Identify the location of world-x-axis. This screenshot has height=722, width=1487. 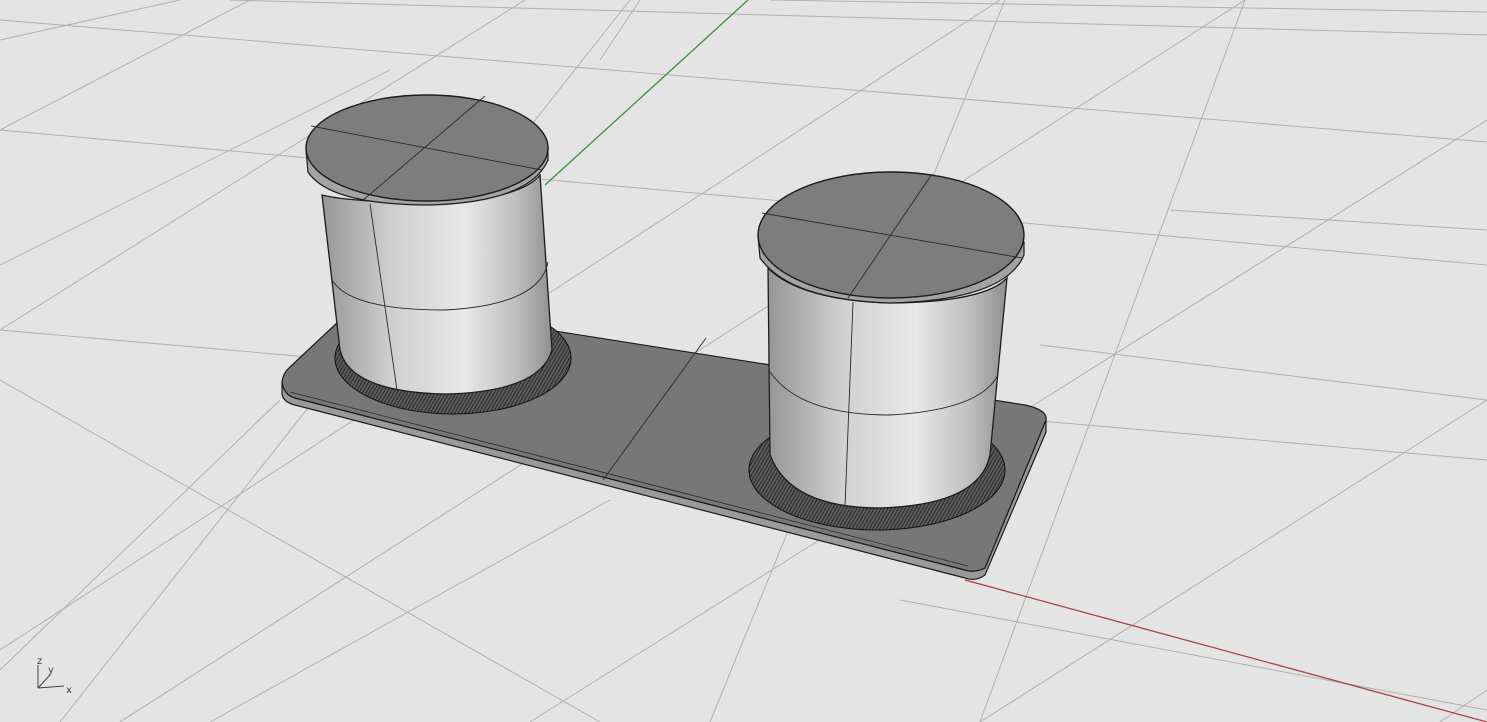
(1225, 650).